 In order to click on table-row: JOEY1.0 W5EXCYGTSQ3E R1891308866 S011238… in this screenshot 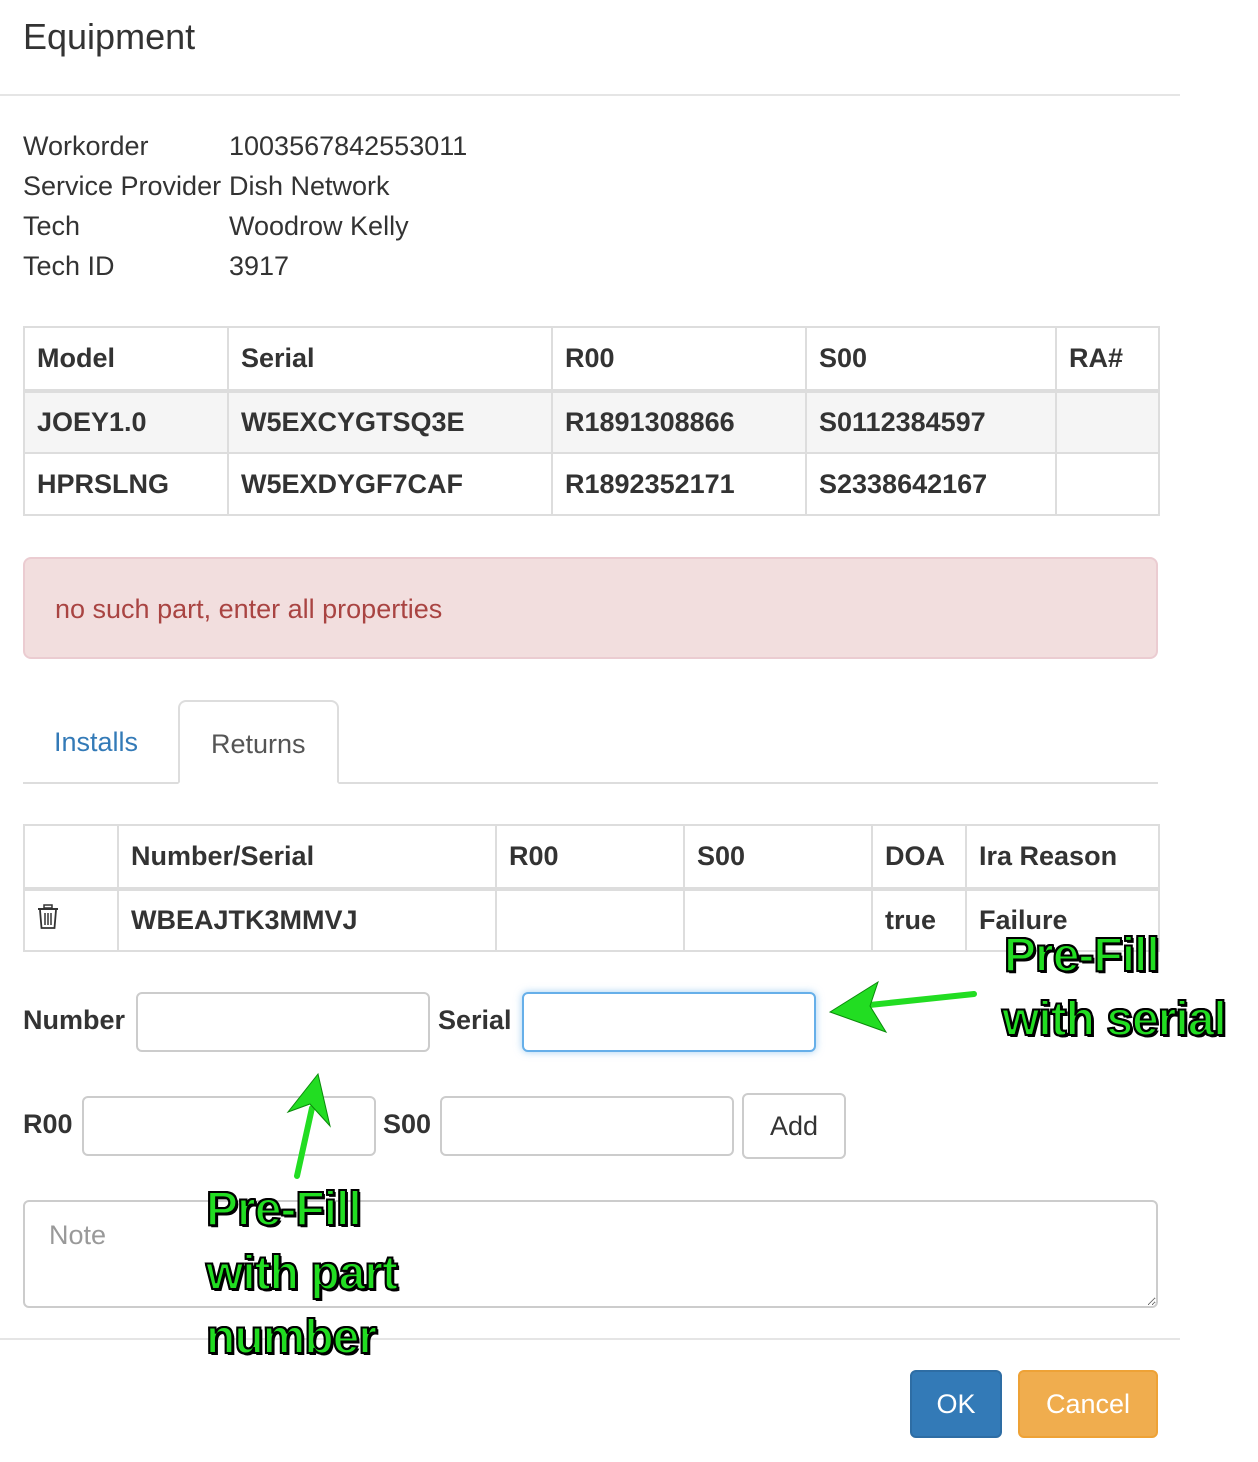, I will do `click(591, 422)`.